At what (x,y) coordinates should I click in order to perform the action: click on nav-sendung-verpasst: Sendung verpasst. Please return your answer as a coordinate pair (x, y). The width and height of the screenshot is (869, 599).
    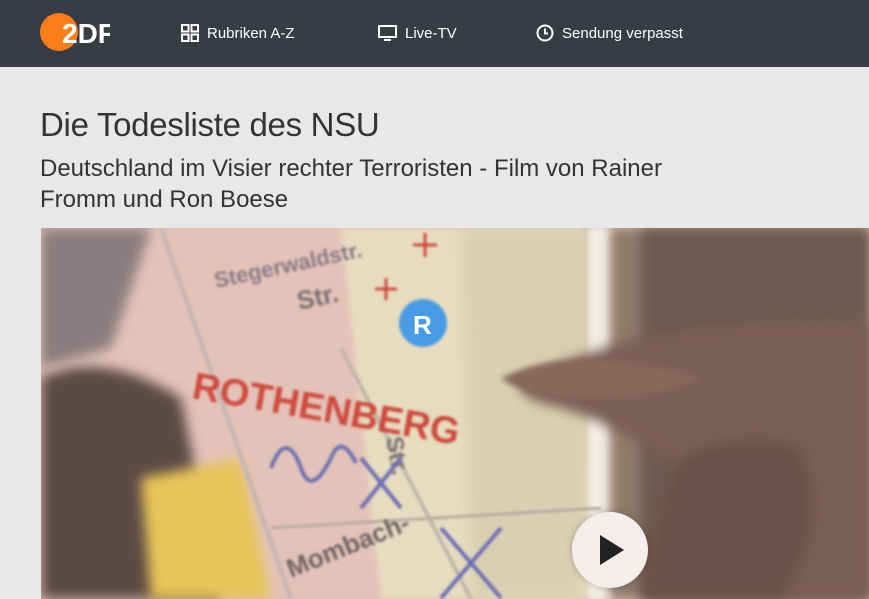
    Looking at the image, I should click on (609, 33).